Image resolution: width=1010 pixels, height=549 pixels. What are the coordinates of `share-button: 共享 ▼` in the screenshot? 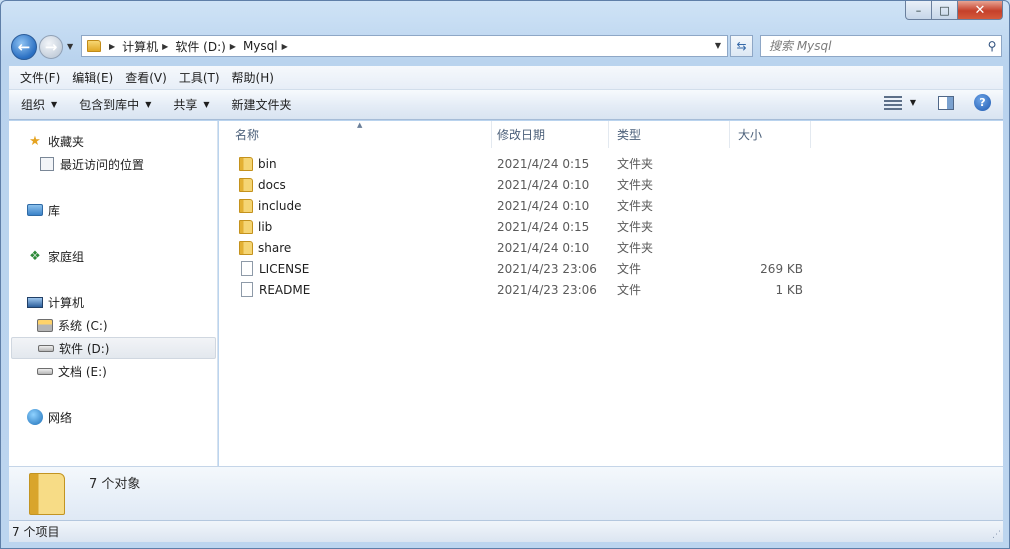 It's located at (191, 104).